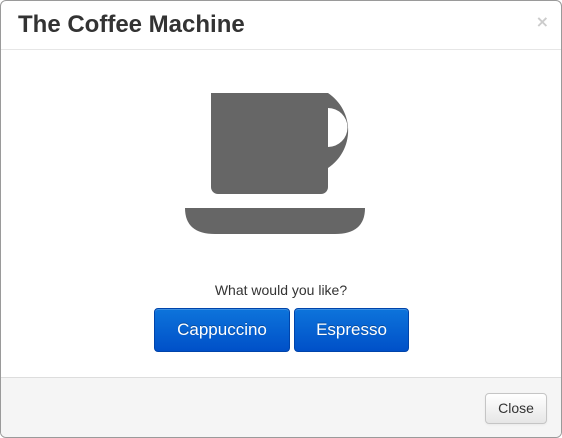 This screenshot has height=438, width=562. Describe the element at coordinates (351, 330) in the screenshot. I see `espresso-button: Espresso` at that location.